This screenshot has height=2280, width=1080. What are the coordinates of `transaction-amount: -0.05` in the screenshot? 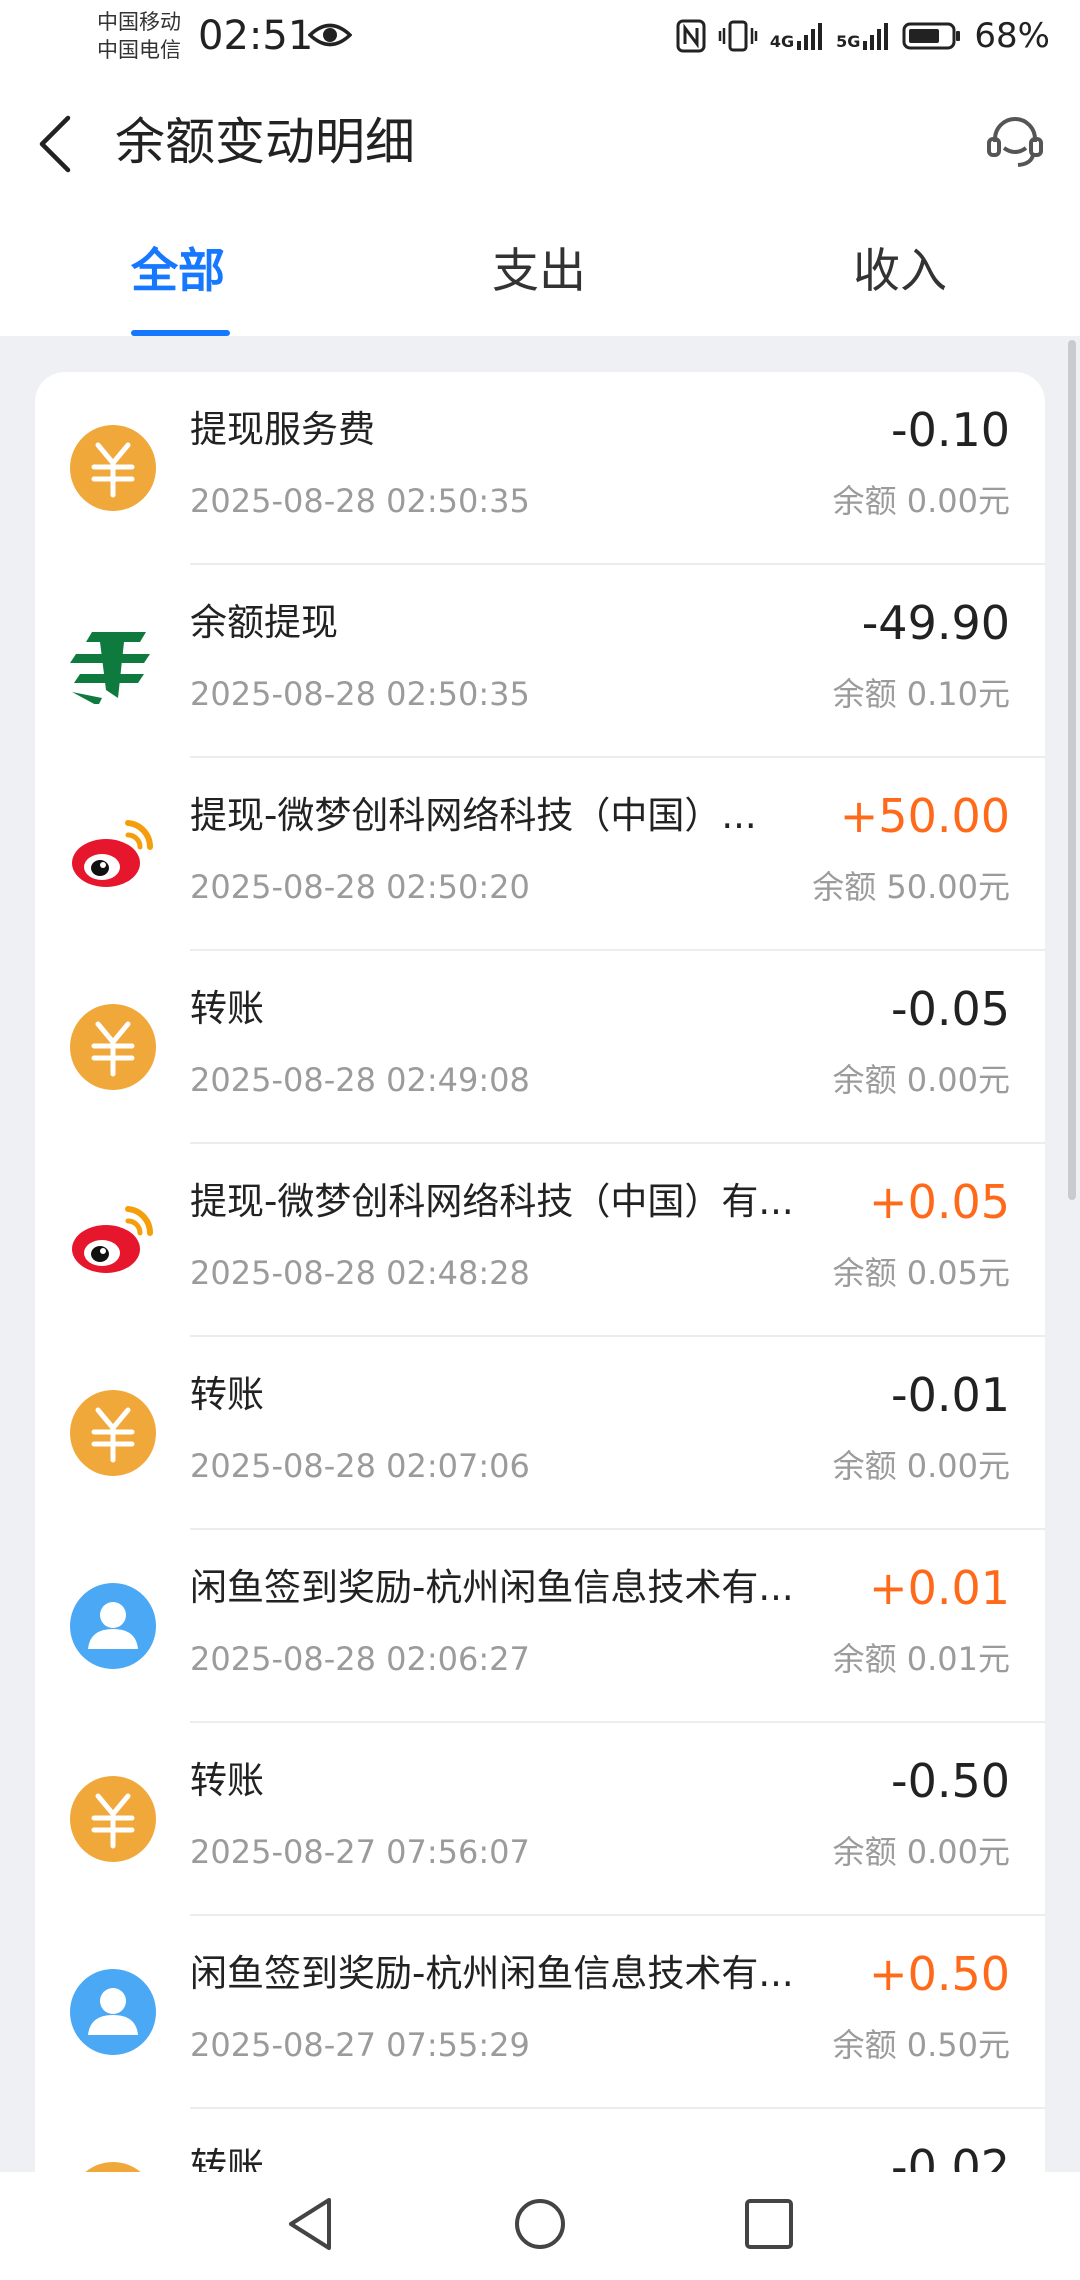 It's located at (950, 1009).